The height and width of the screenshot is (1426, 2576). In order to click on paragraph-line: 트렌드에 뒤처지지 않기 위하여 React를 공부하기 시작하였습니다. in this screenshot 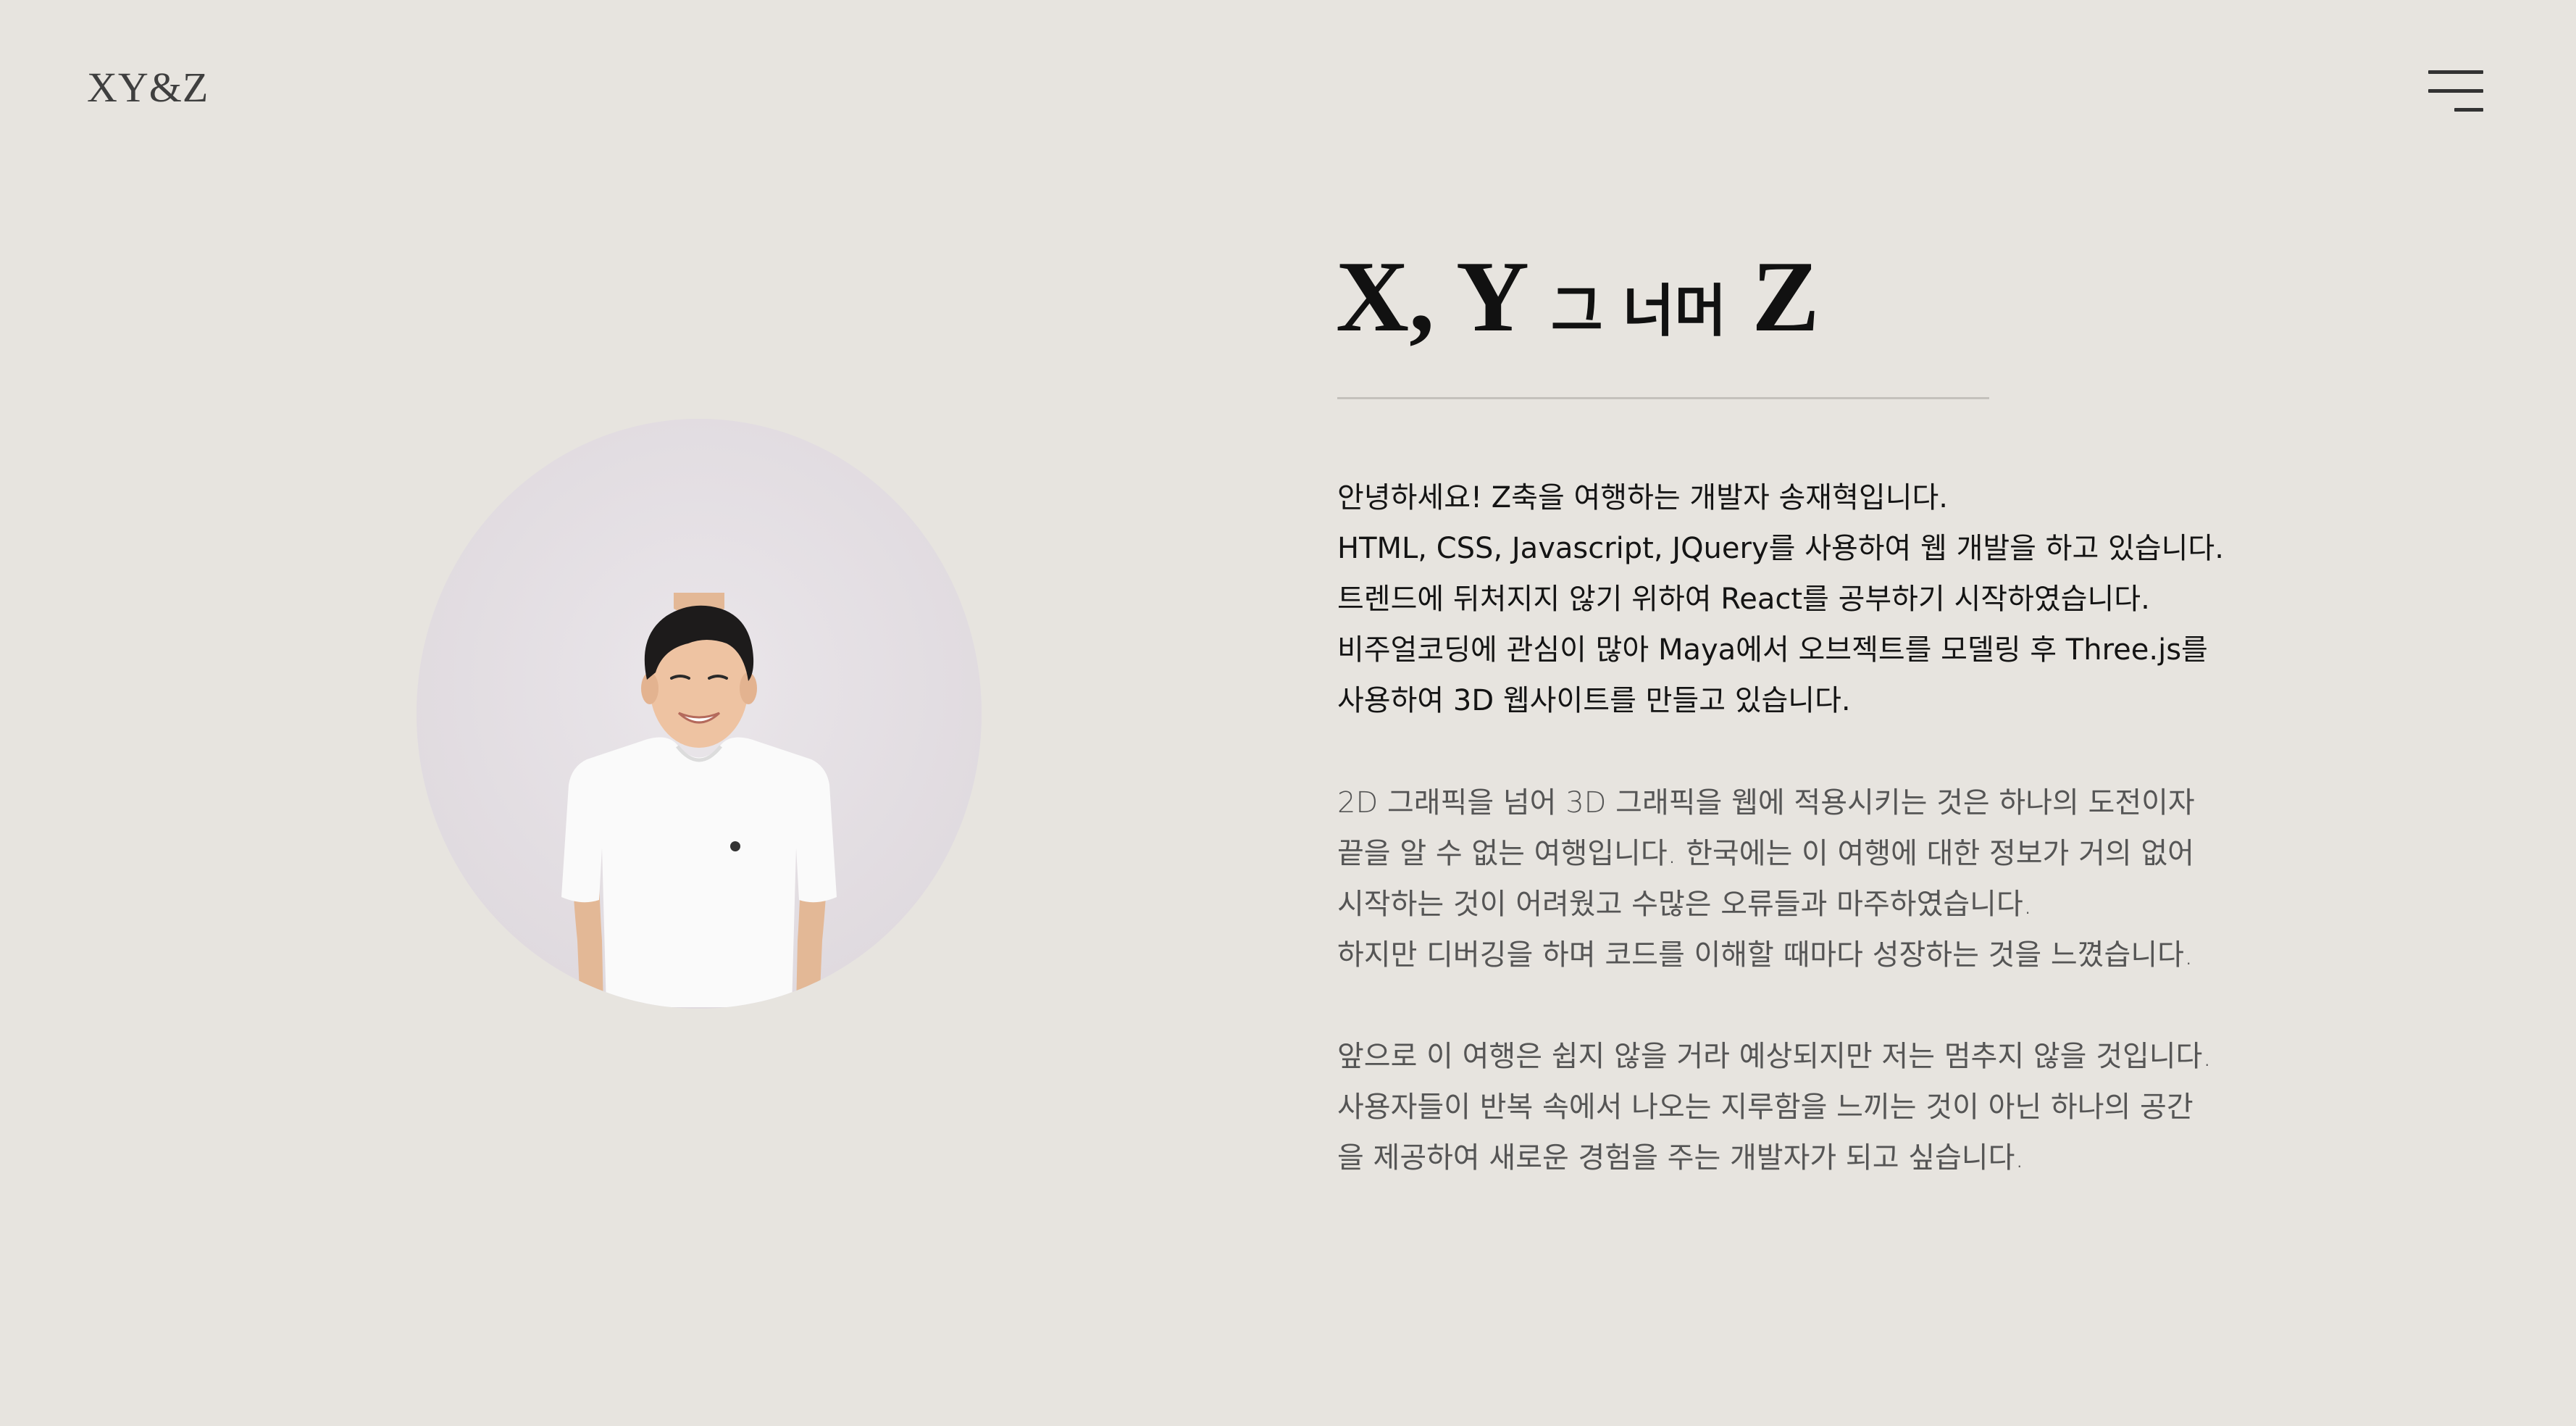, I will do `click(1743, 599)`.